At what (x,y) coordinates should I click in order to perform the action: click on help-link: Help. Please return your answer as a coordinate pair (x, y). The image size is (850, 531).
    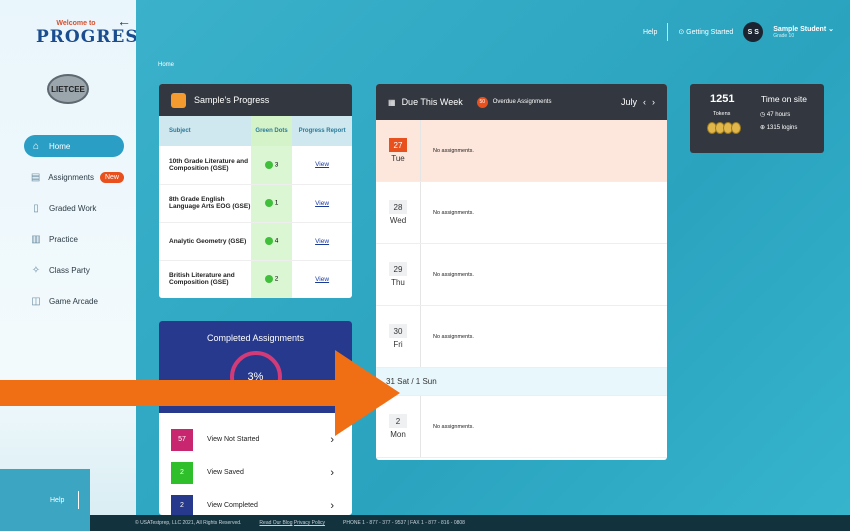
    Looking at the image, I should click on (650, 32).